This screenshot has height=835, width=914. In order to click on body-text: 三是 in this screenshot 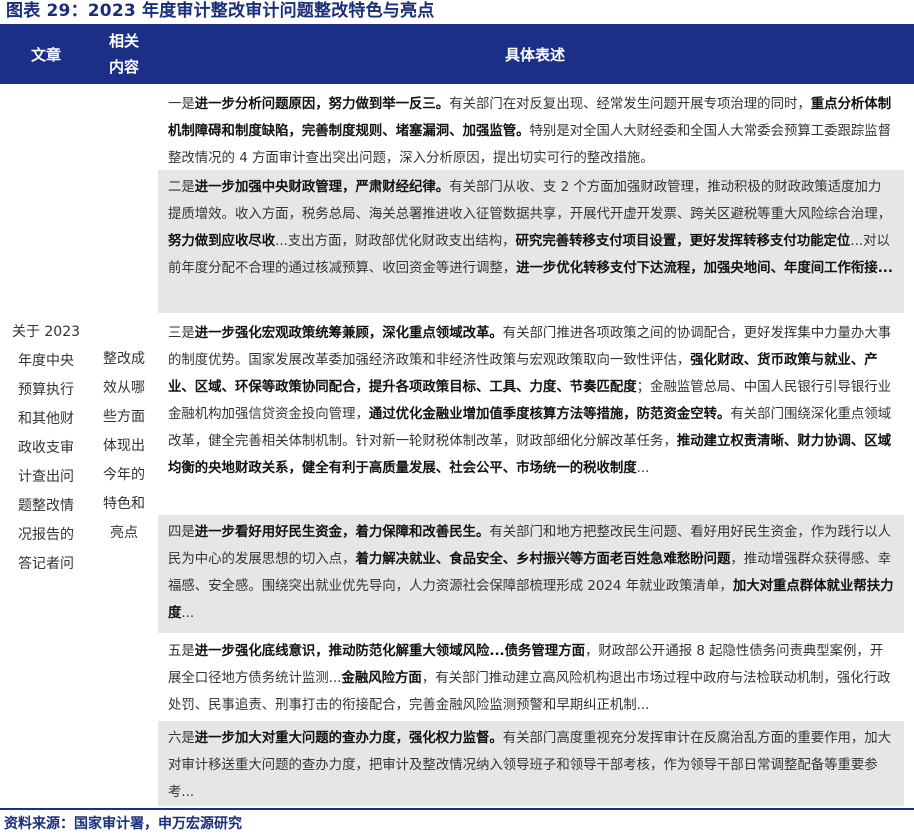, I will do `click(181, 333)`.